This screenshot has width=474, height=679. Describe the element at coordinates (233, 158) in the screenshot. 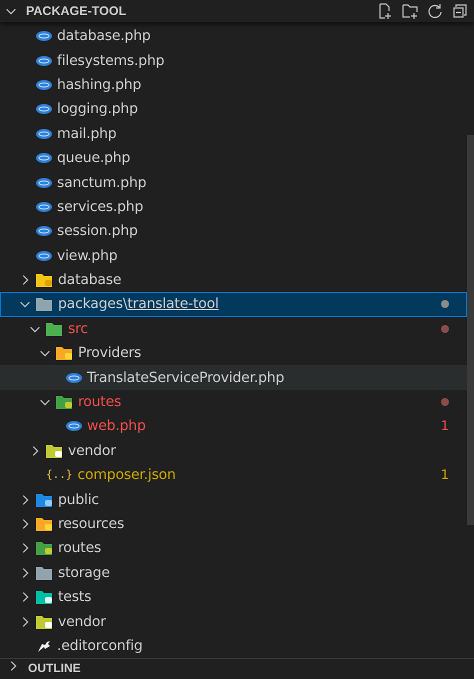

I see `file-row: queue.php` at that location.